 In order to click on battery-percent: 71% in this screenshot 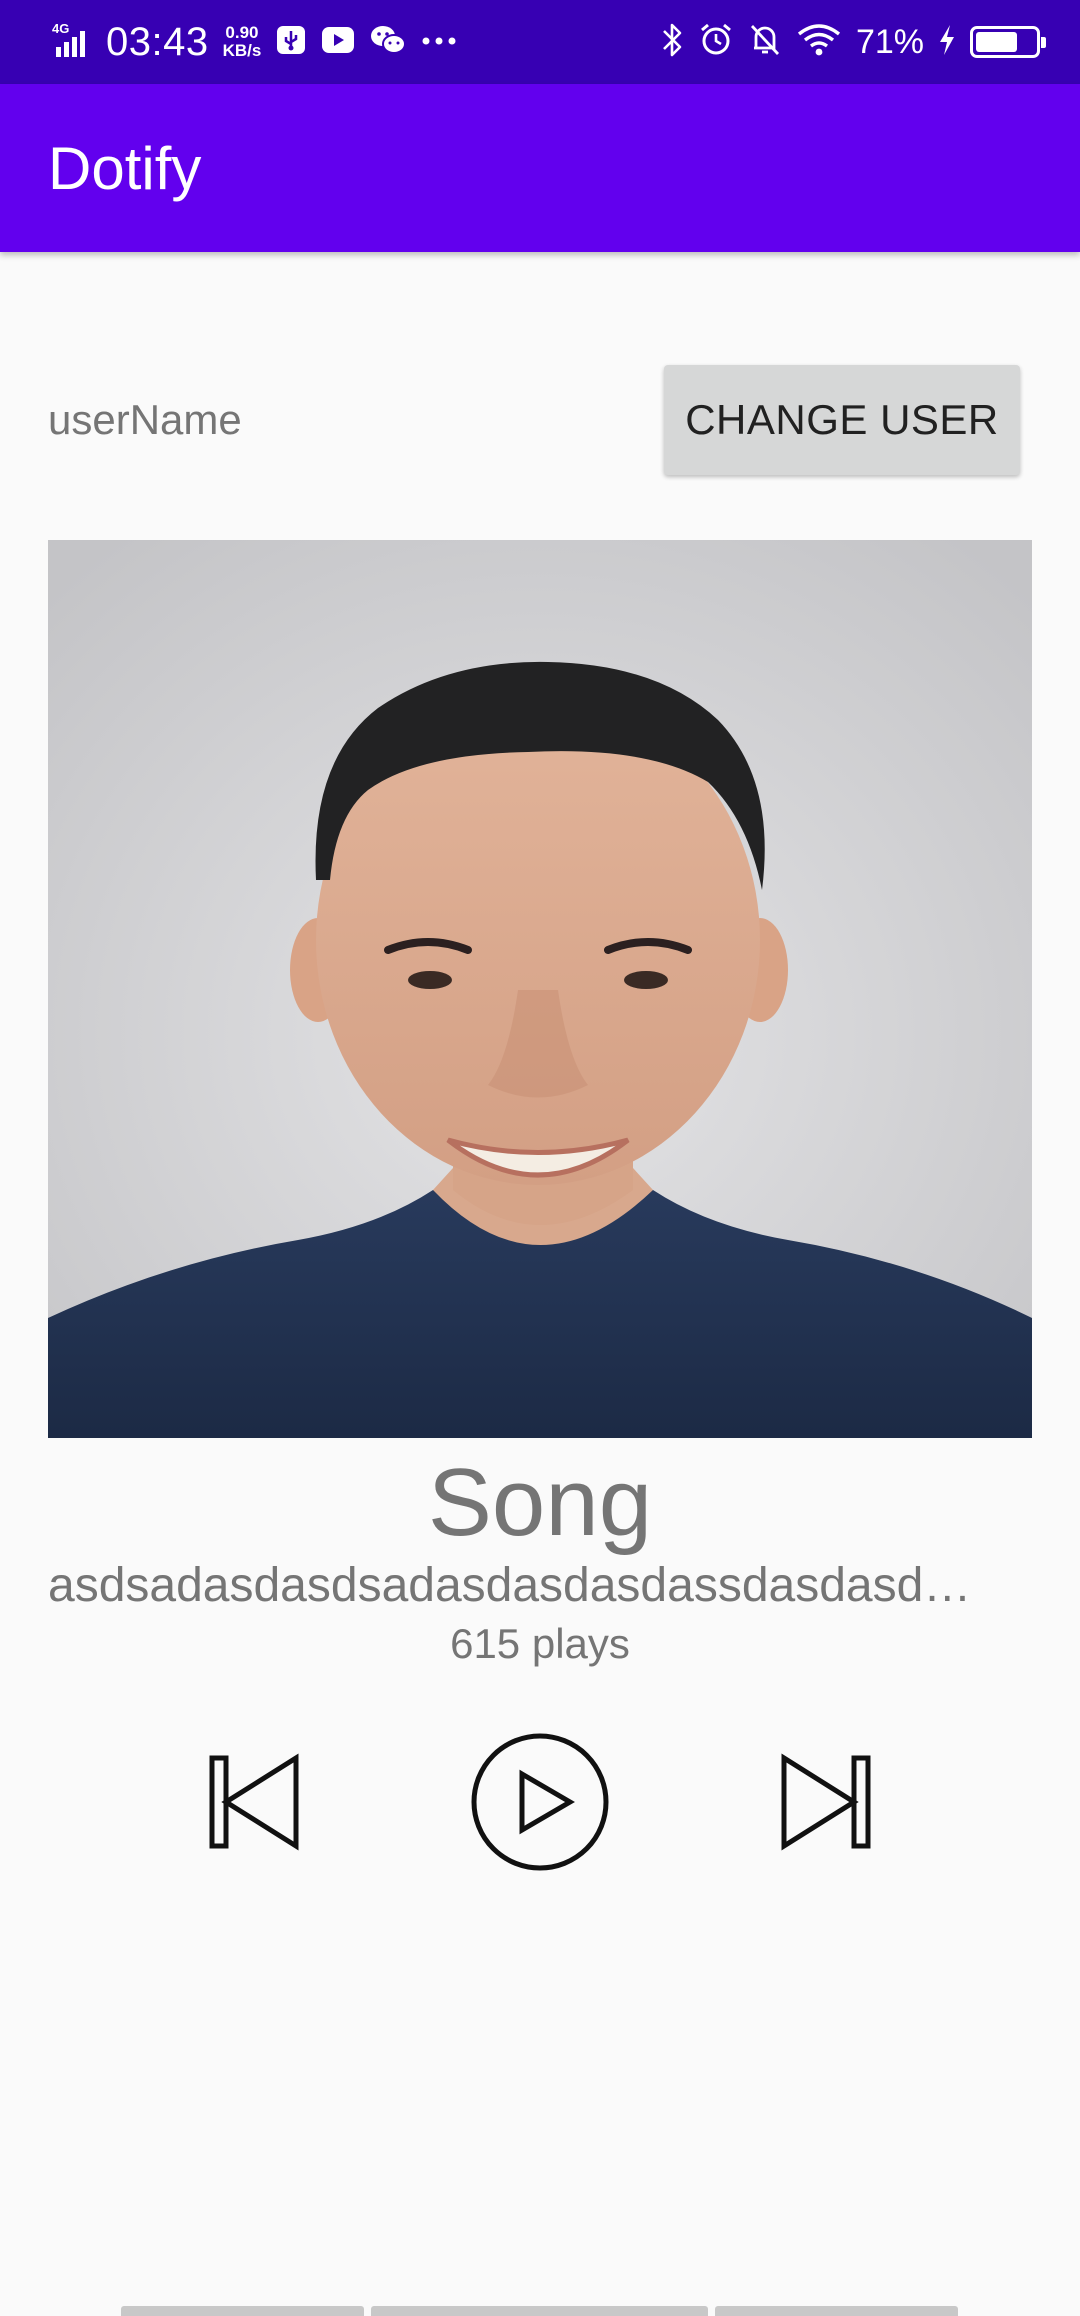, I will do `click(889, 41)`.